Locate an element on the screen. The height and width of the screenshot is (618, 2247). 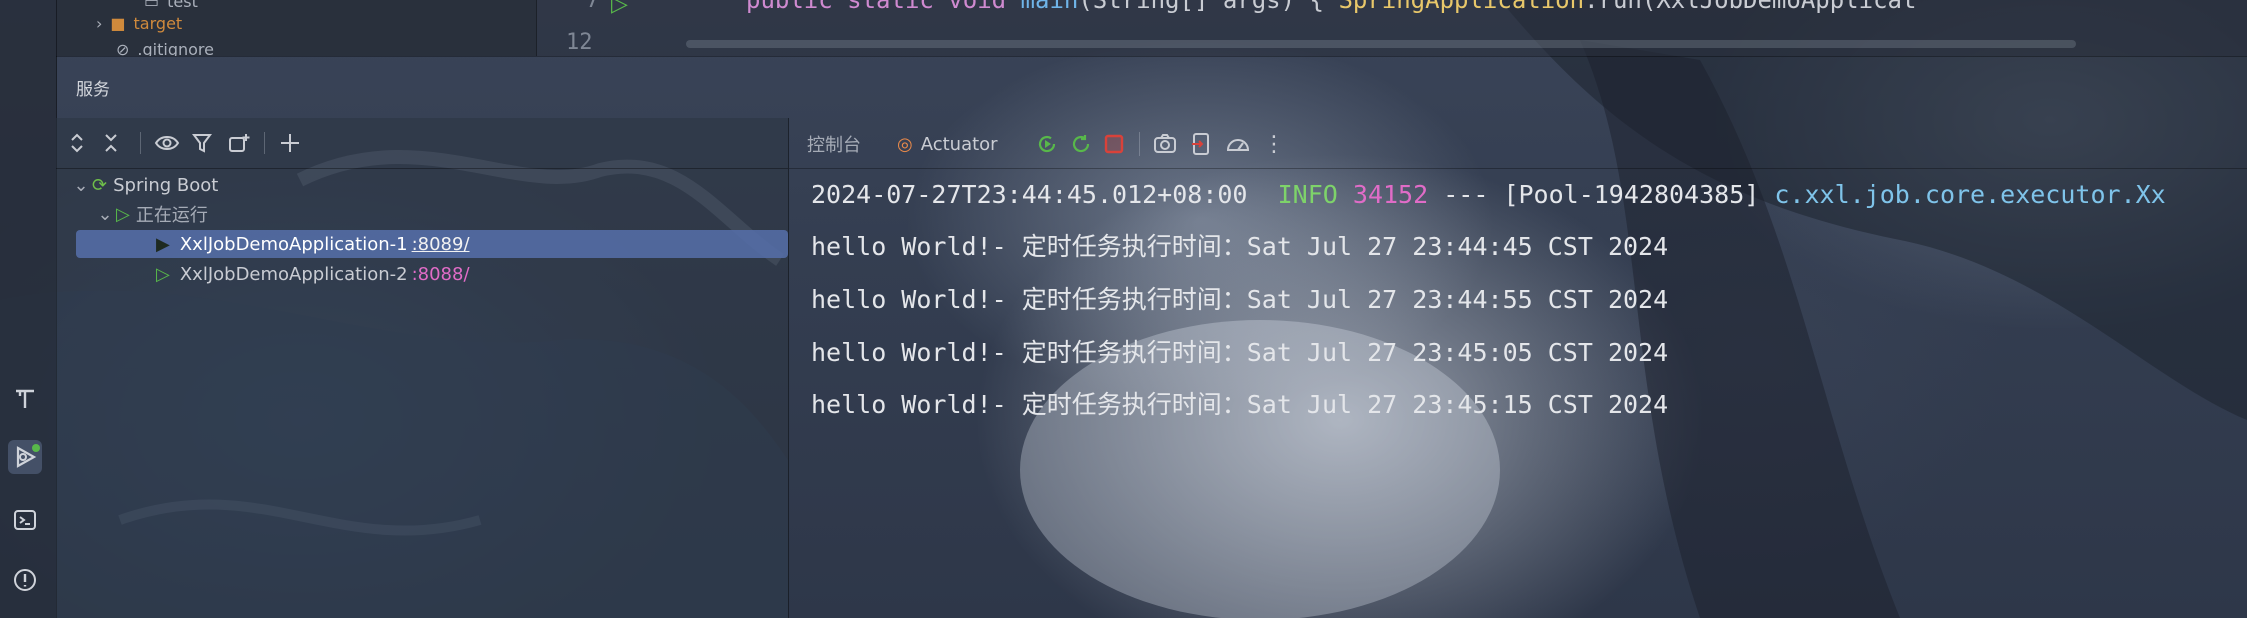
horizontal-scrollbar is located at coordinates (1381, 44).